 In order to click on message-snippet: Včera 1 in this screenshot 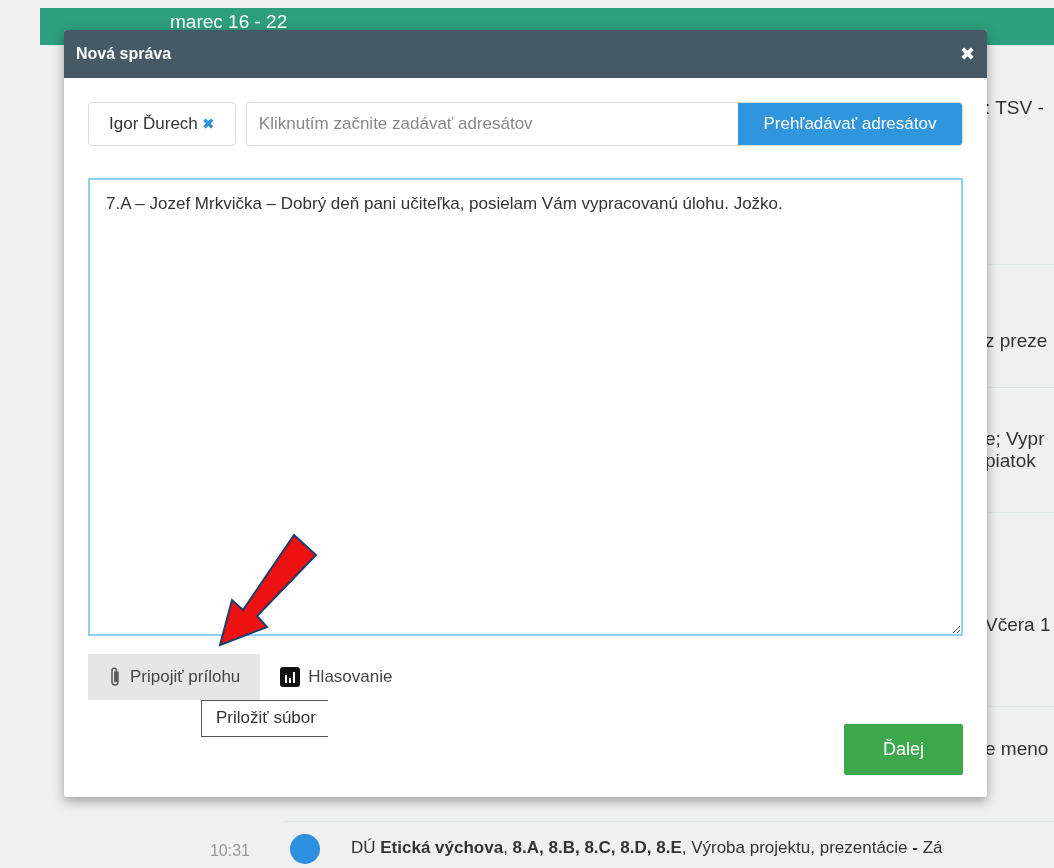, I will do `click(1018, 624)`.